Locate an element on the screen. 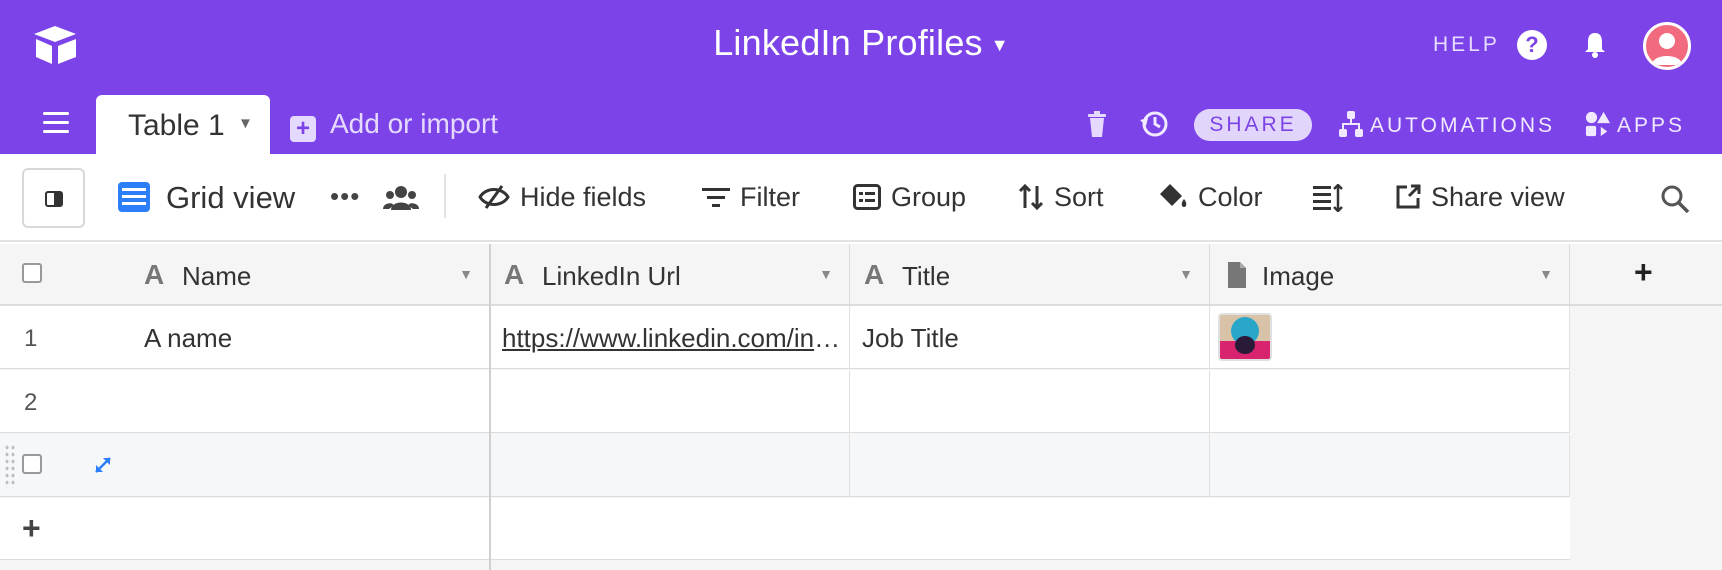 The width and height of the screenshot is (1722, 570). column-label: Image is located at coordinates (1298, 276).